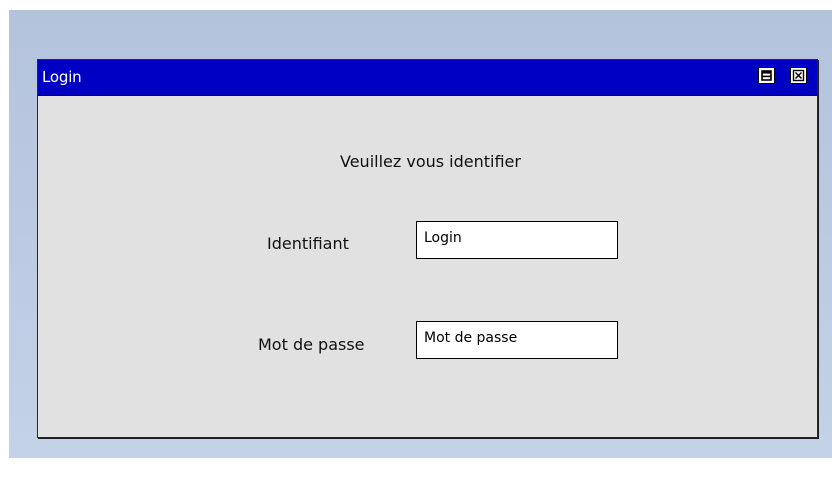 This screenshot has height=486, width=832. What do you see at coordinates (311, 344) in the screenshot?
I see `password-label: Mot de passe` at bounding box center [311, 344].